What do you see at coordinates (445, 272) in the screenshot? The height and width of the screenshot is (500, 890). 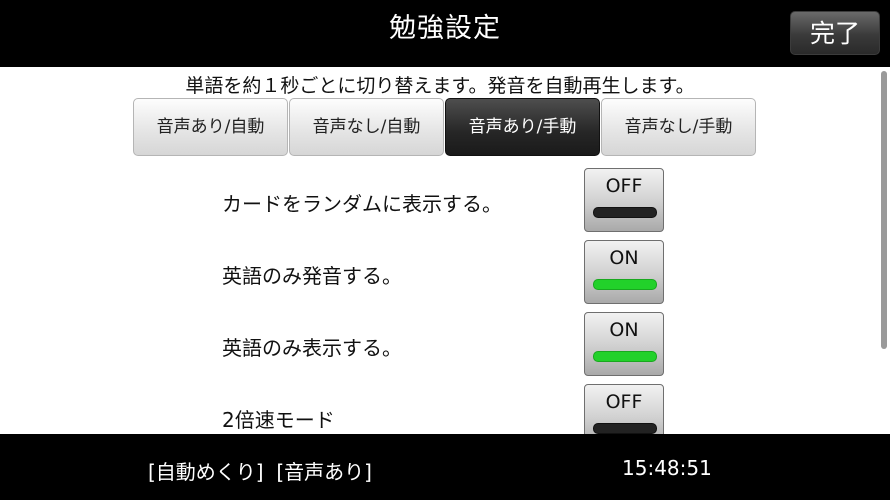 I see `setting-row-english-audio-only: 英語のみ発音する。 ON` at bounding box center [445, 272].